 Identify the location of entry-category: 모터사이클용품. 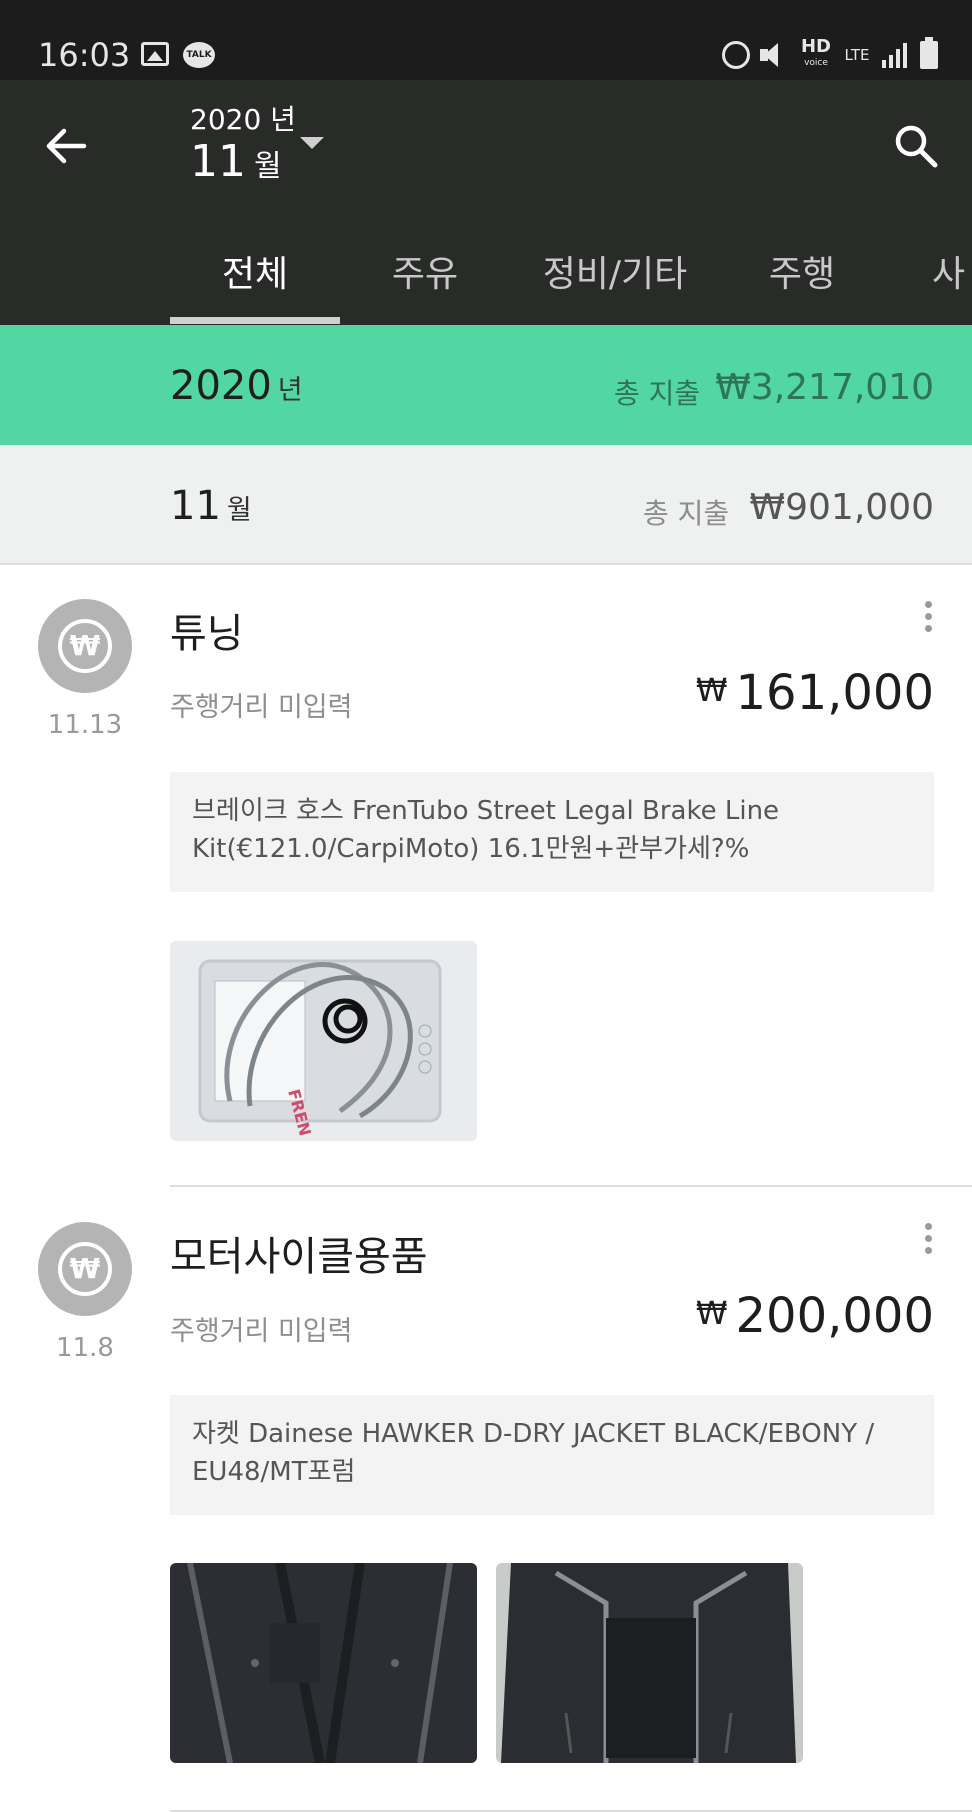
(299, 1257).